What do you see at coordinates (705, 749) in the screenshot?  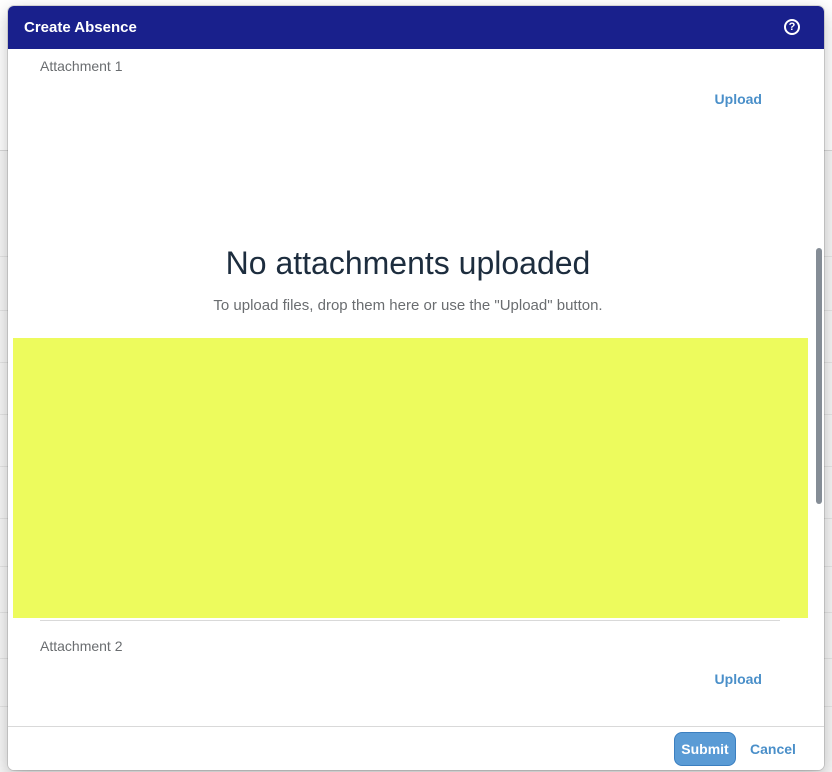 I see `submit-button: Submit` at bounding box center [705, 749].